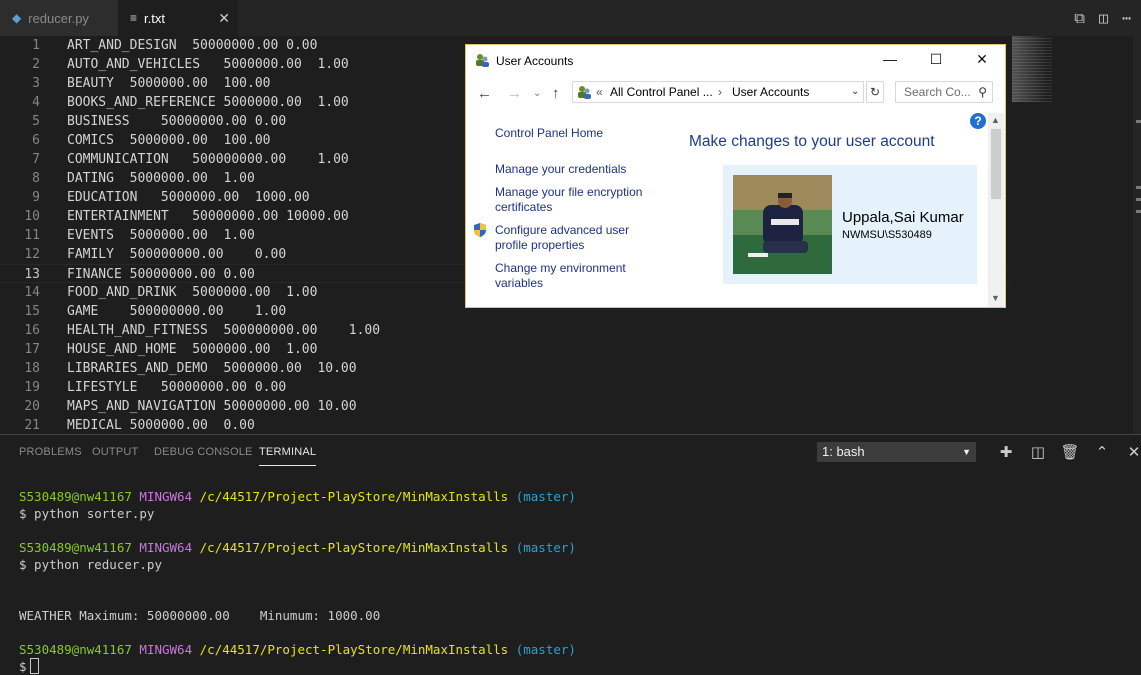 The width and height of the screenshot is (1141, 675). I want to click on forward-arrow-icon: →, so click(514, 93).